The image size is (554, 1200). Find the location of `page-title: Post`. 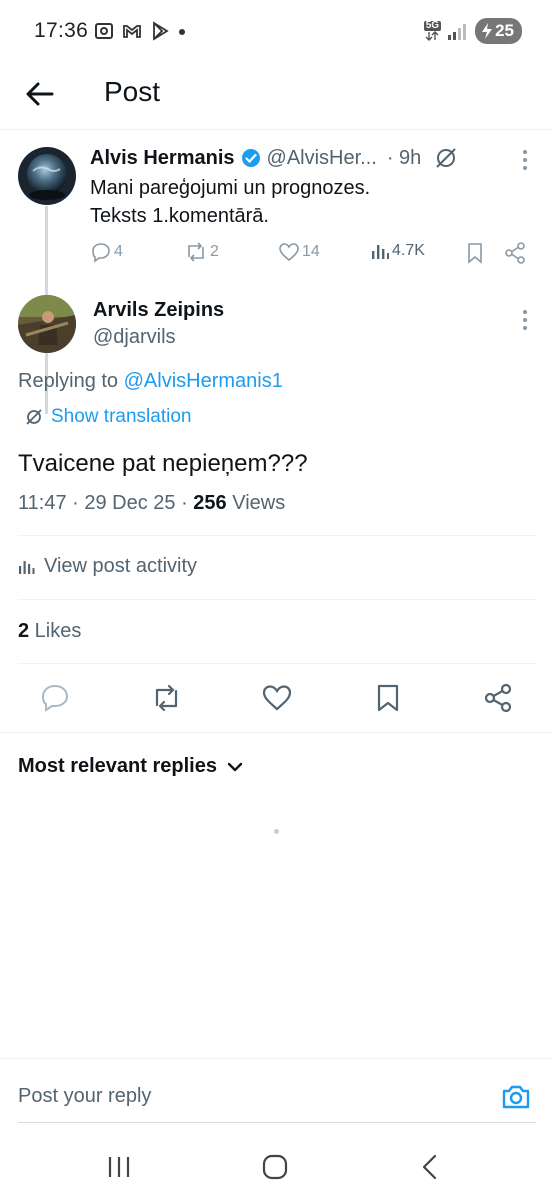

page-title: Post is located at coordinates (132, 91).